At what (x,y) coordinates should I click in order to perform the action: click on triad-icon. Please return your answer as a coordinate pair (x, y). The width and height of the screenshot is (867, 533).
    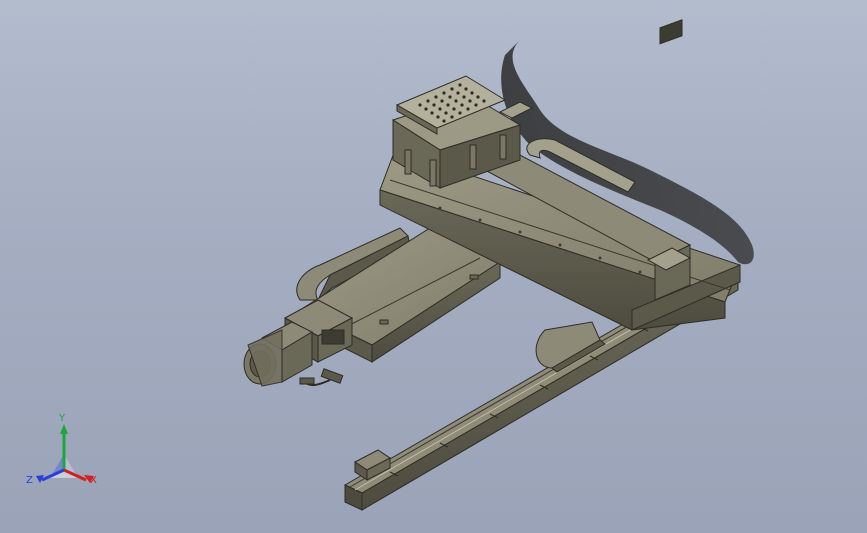
    Looking at the image, I should click on (65, 453).